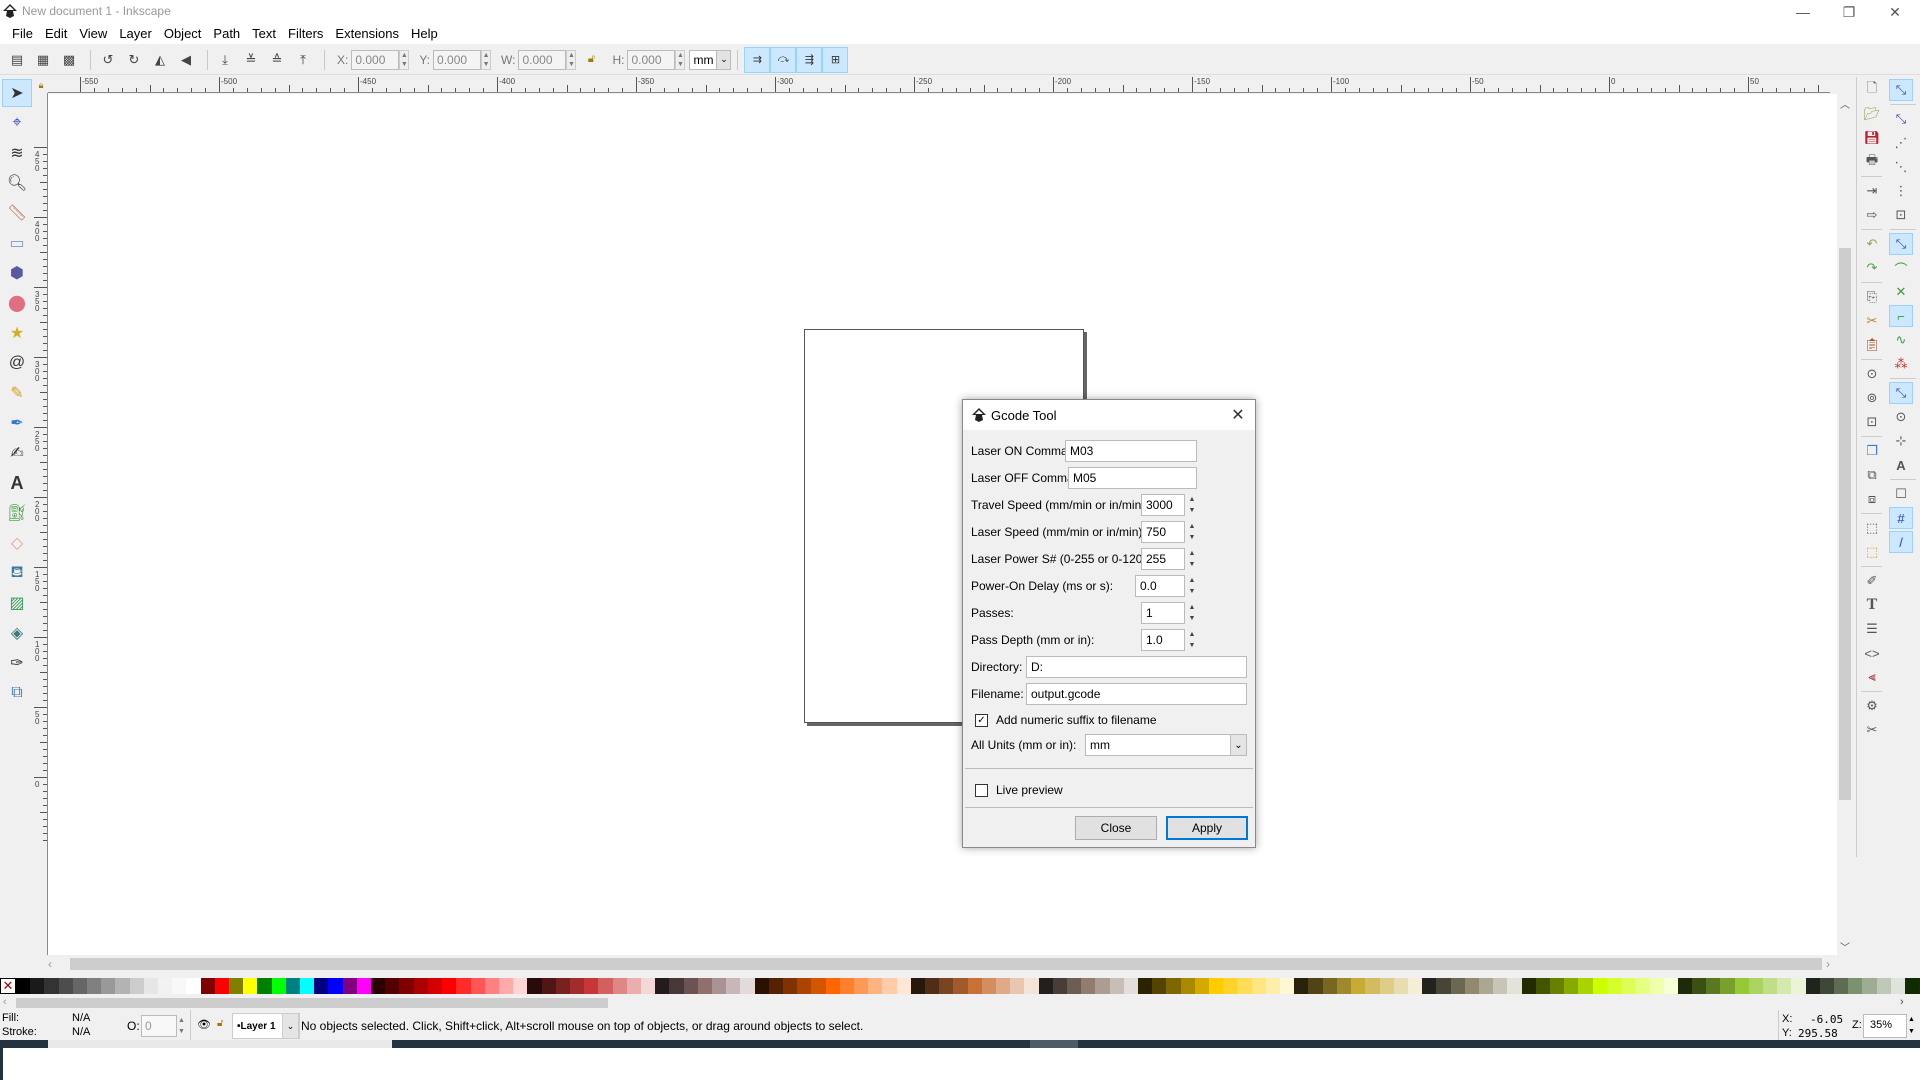 This screenshot has width=1920, height=1080. What do you see at coordinates (1116, 828) in the screenshot?
I see `close-button: Close` at bounding box center [1116, 828].